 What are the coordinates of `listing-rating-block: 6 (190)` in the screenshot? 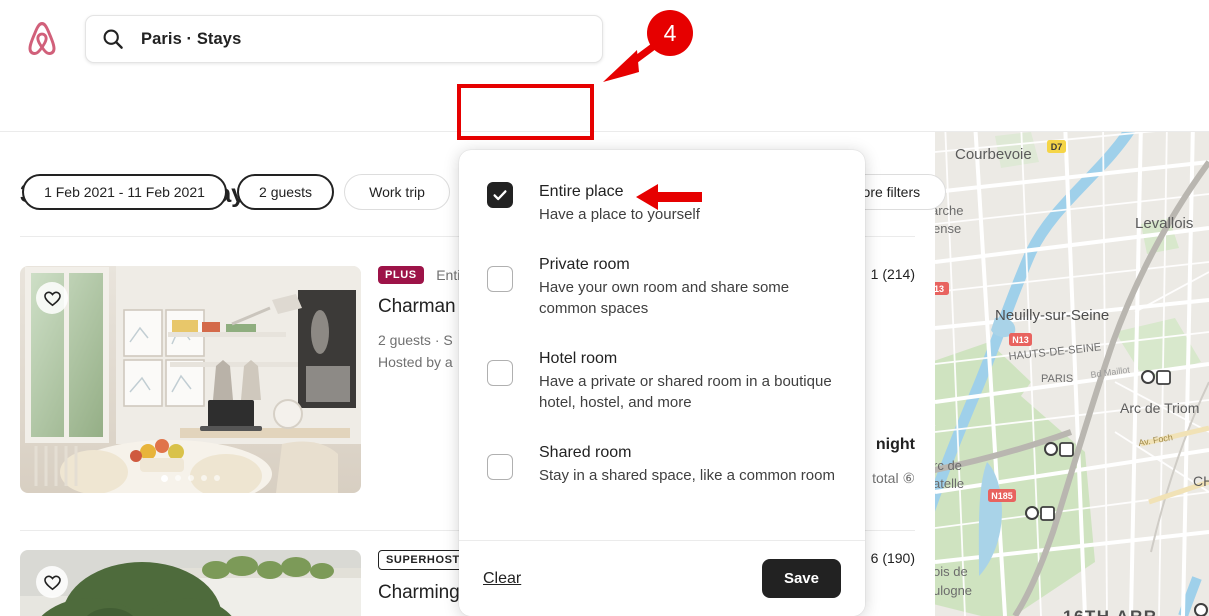 It's located at (893, 558).